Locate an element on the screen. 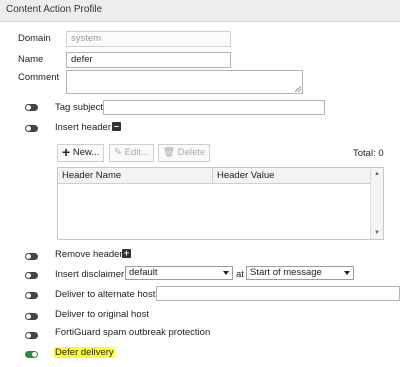 Image resolution: width=400 pixels, height=367 pixels. trash-icon: 🗑 is located at coordinates (169, 152).